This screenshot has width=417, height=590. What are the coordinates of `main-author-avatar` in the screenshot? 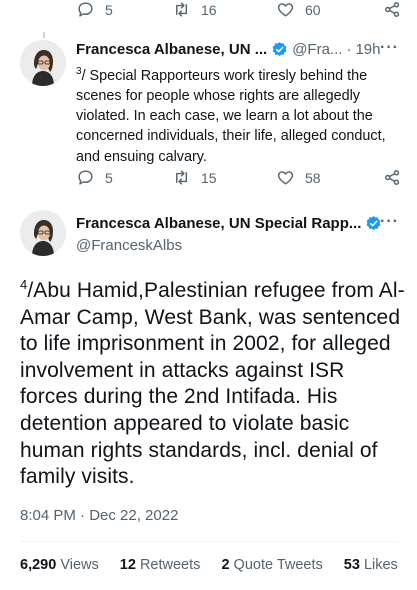 It's located at (43, 233).